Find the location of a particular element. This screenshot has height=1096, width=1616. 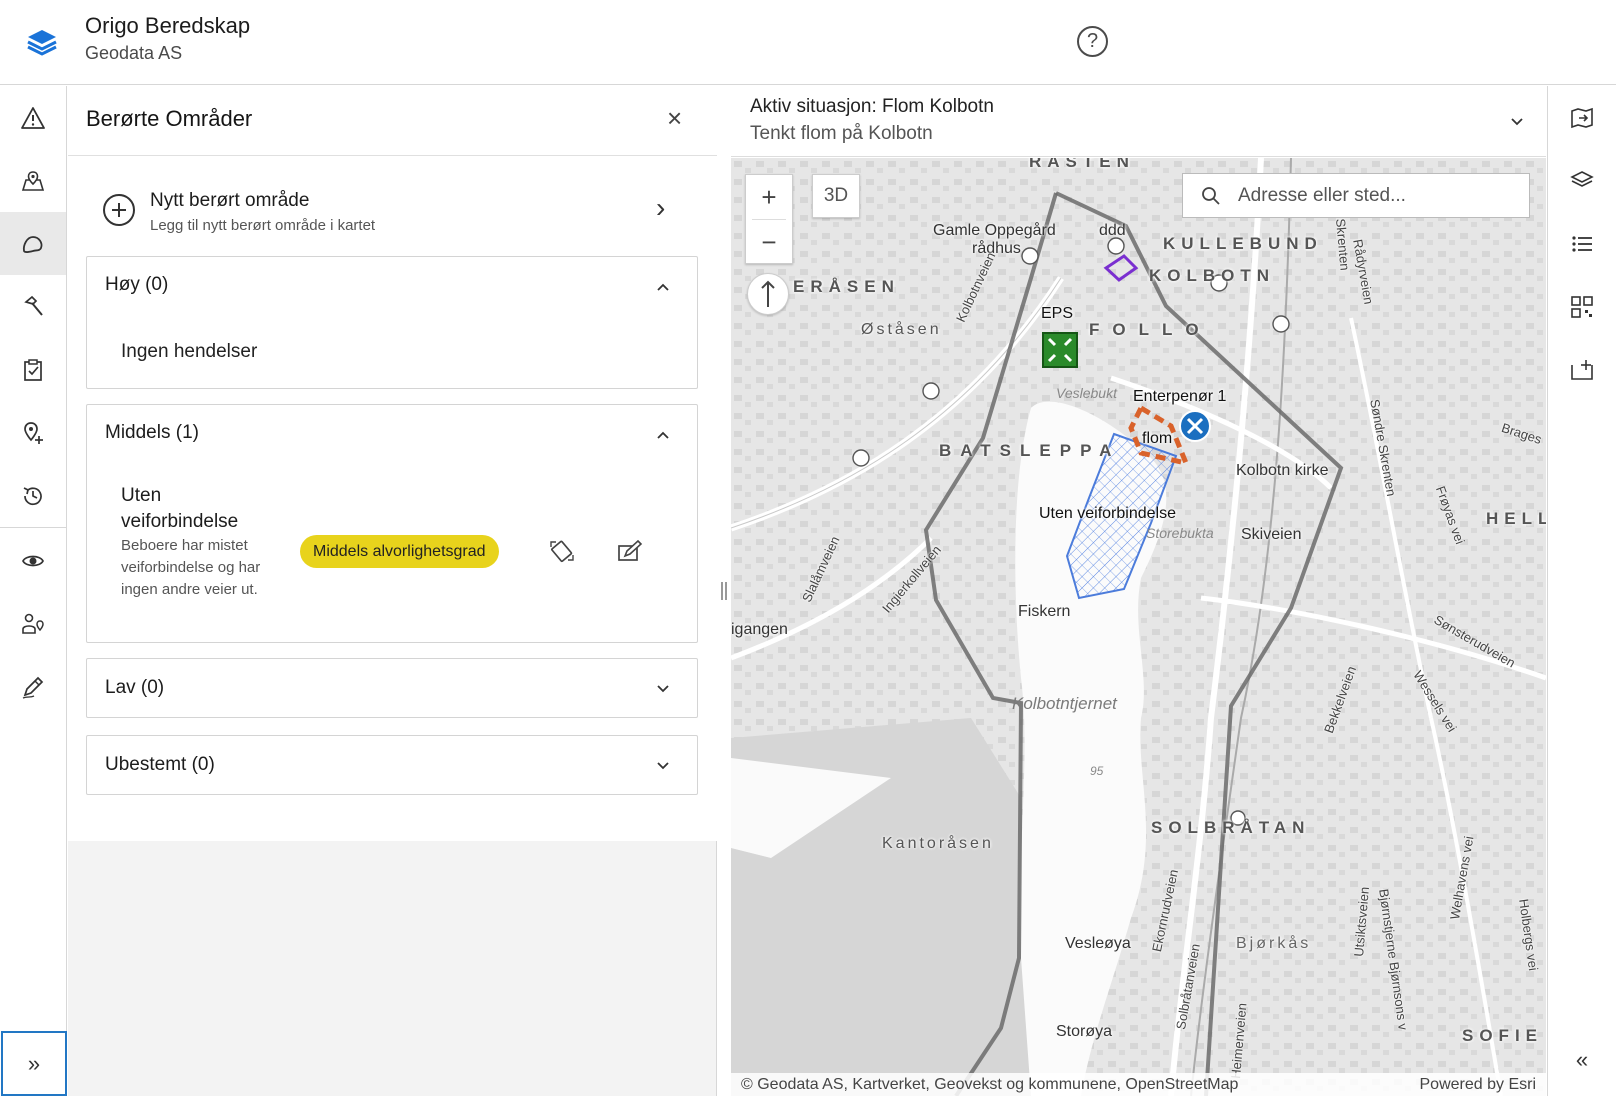

map-label-rasten: RASTEN is located at coordinates (1082, 164).